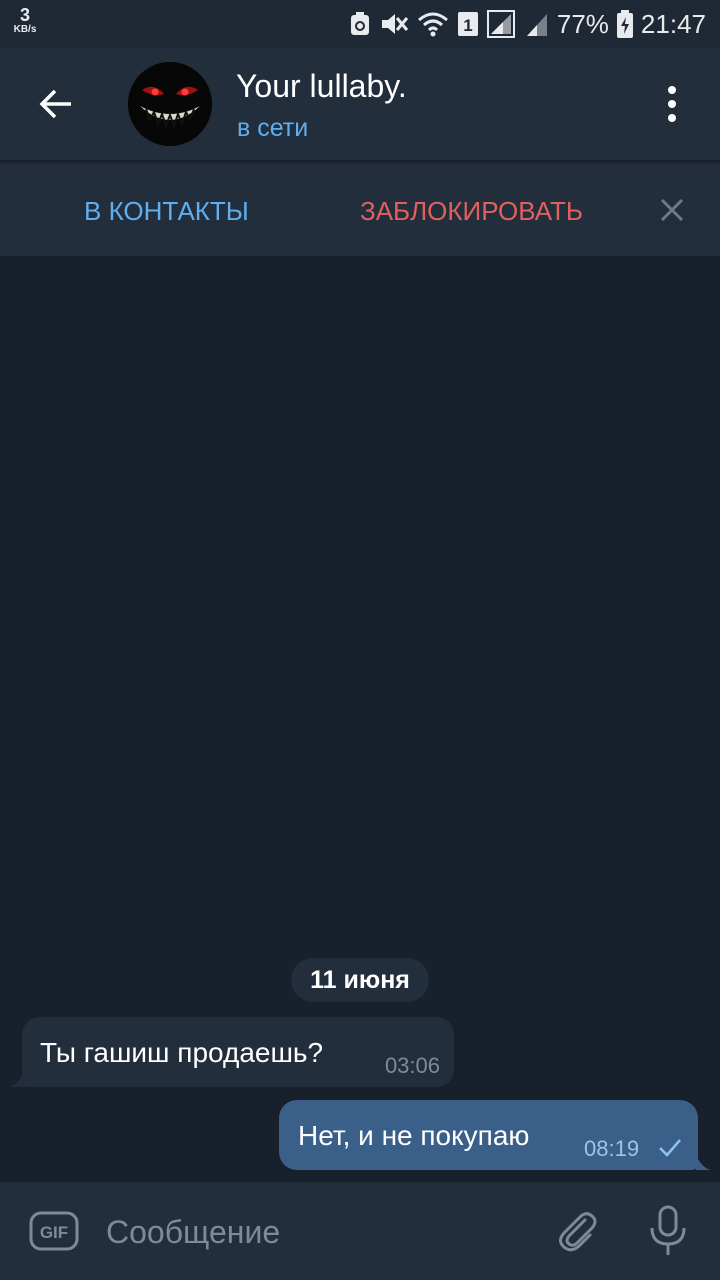 This screenshot has width=720, height=1280. I want to click on contact-action-bar: В КОНТАКТЫ ЗАБЛОКИРОВАТЬ, so click(360, 210).